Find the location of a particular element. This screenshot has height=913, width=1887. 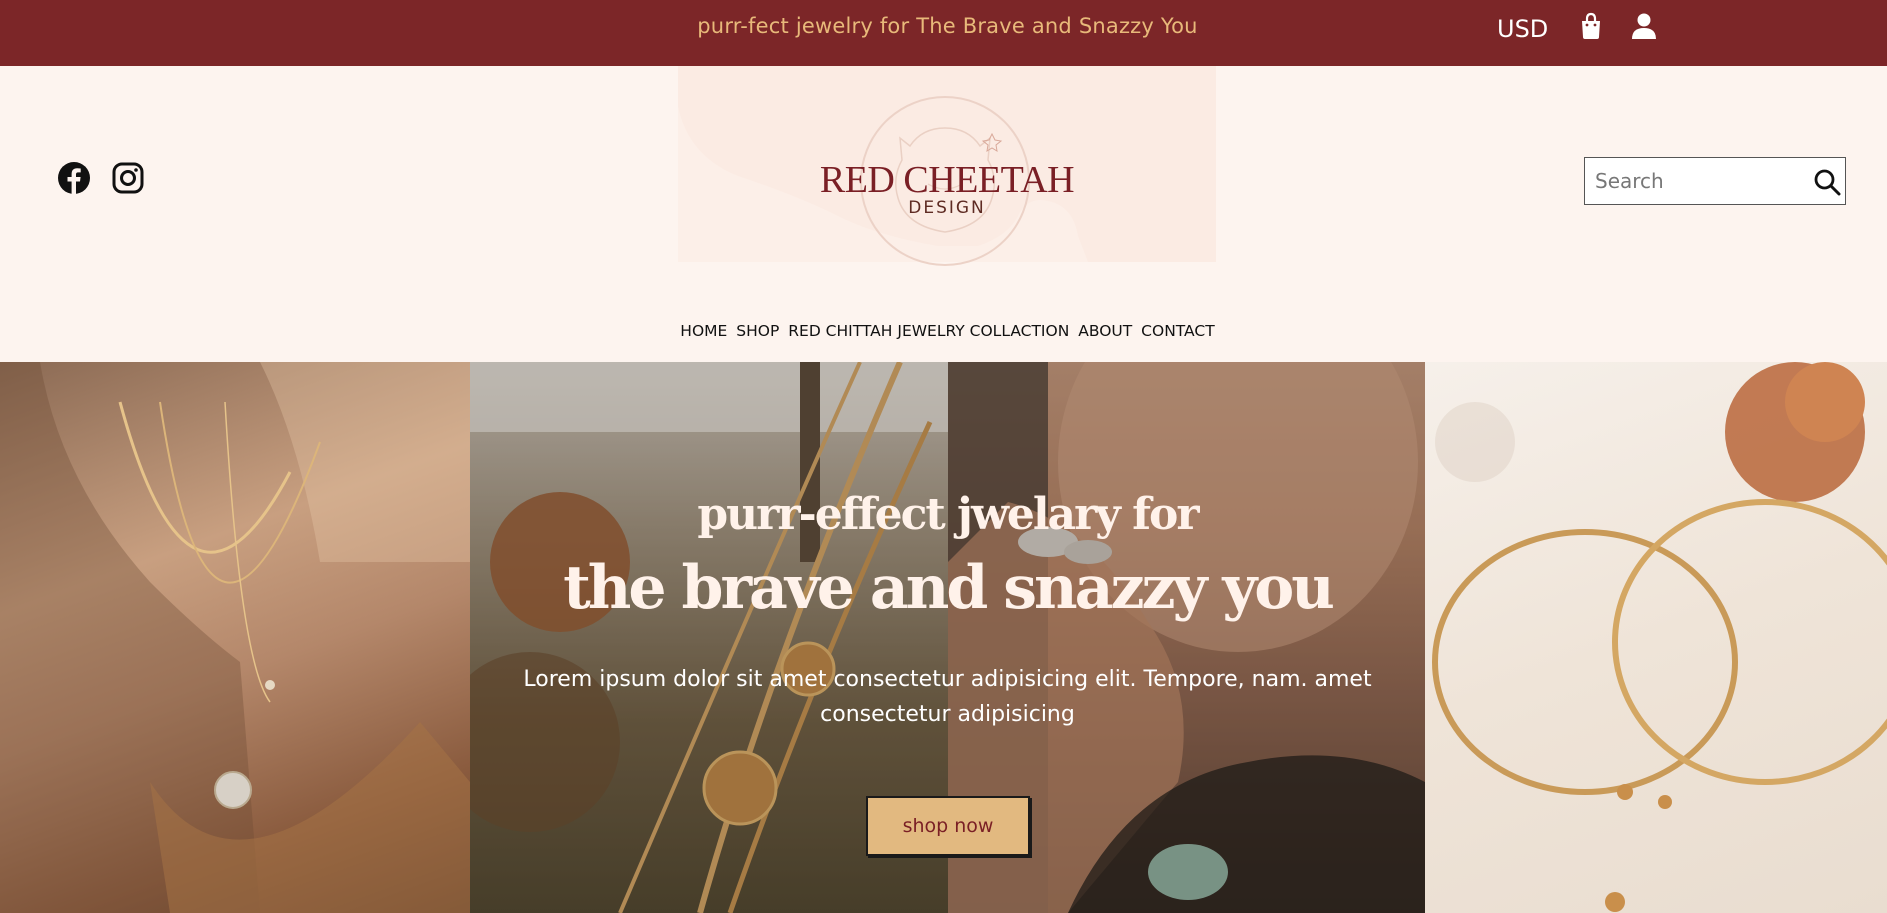

currency-selector: USD is located at coordinates (1522, 29).